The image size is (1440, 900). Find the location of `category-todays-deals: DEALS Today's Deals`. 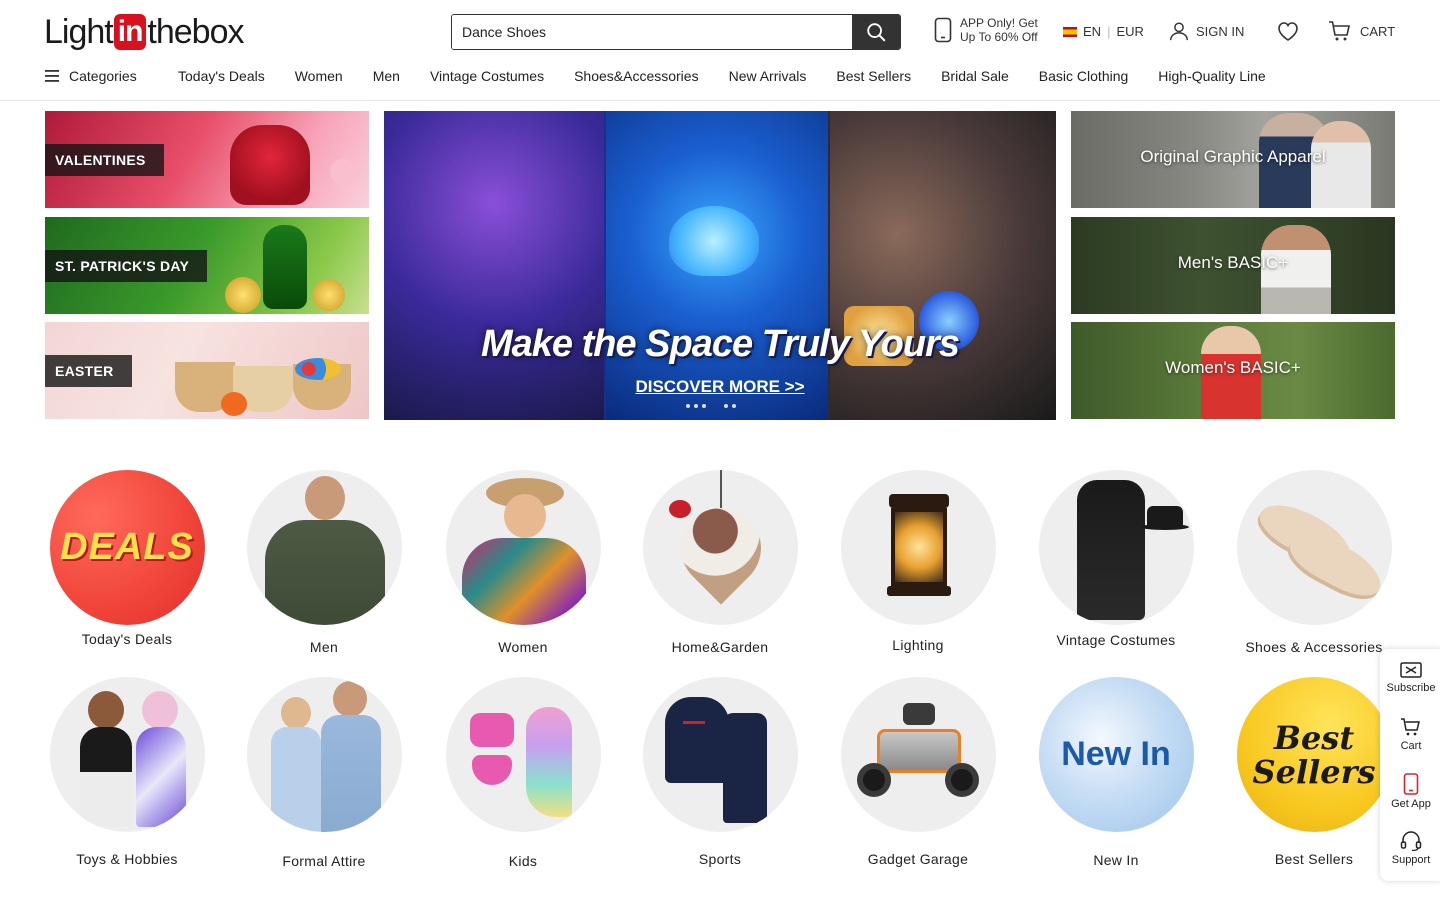

category-todays-deals: DEALS Today's Deals is located at coordinates (127, 558).